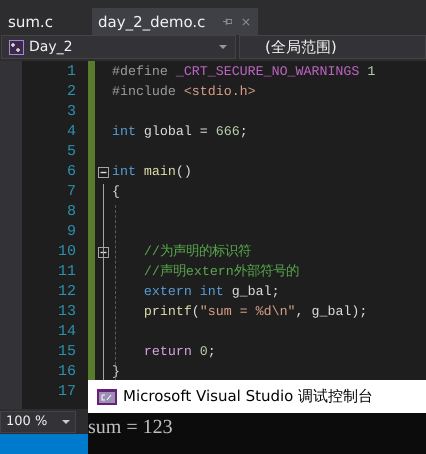 Image resolution: width=426 pixels, height=454 pixels. I want to click on code-line: #define _CRT_SECURE_NO_WARNINGS 1, so click(244, 71).